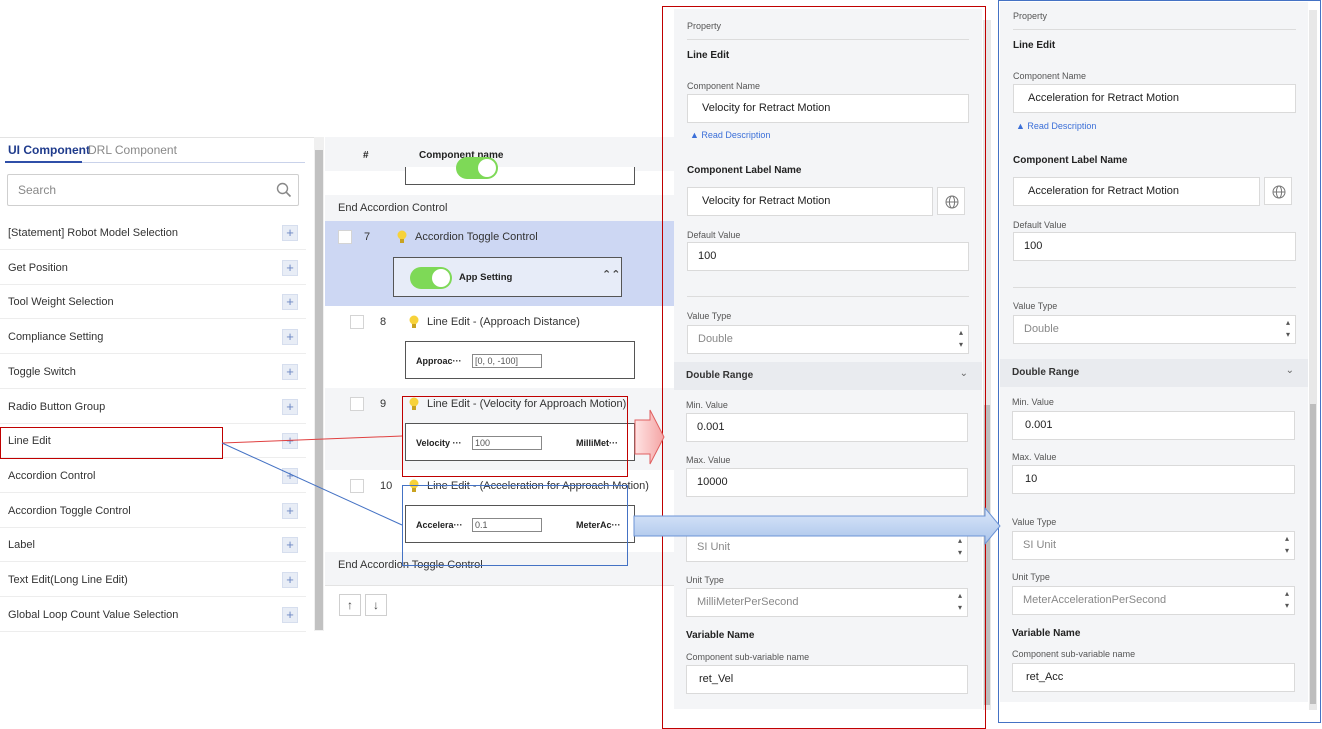 Image resolution: width=1322 pixels, height=729 pixels. I want to click on line-edit-preview: Accelera··· 0.1 MeterAc···, so click(520, 524).